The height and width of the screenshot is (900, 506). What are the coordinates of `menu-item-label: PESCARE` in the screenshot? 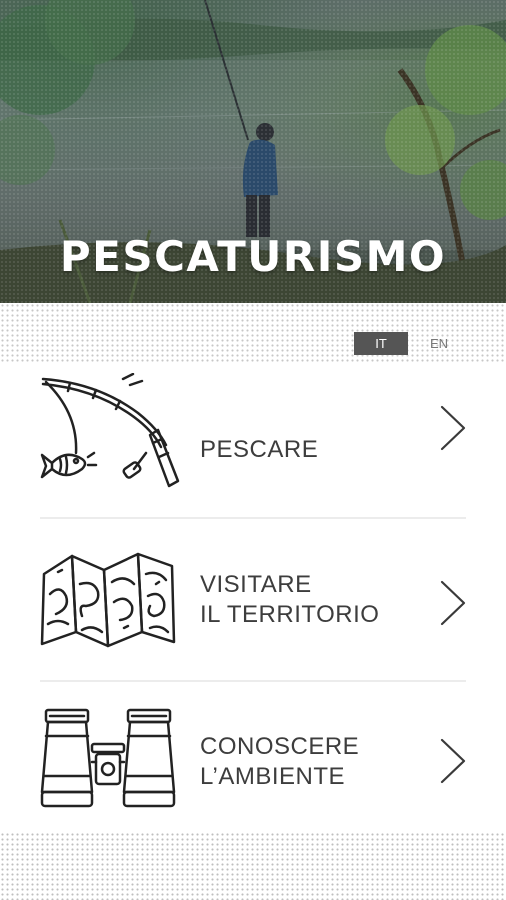 It's located at (259, 449).